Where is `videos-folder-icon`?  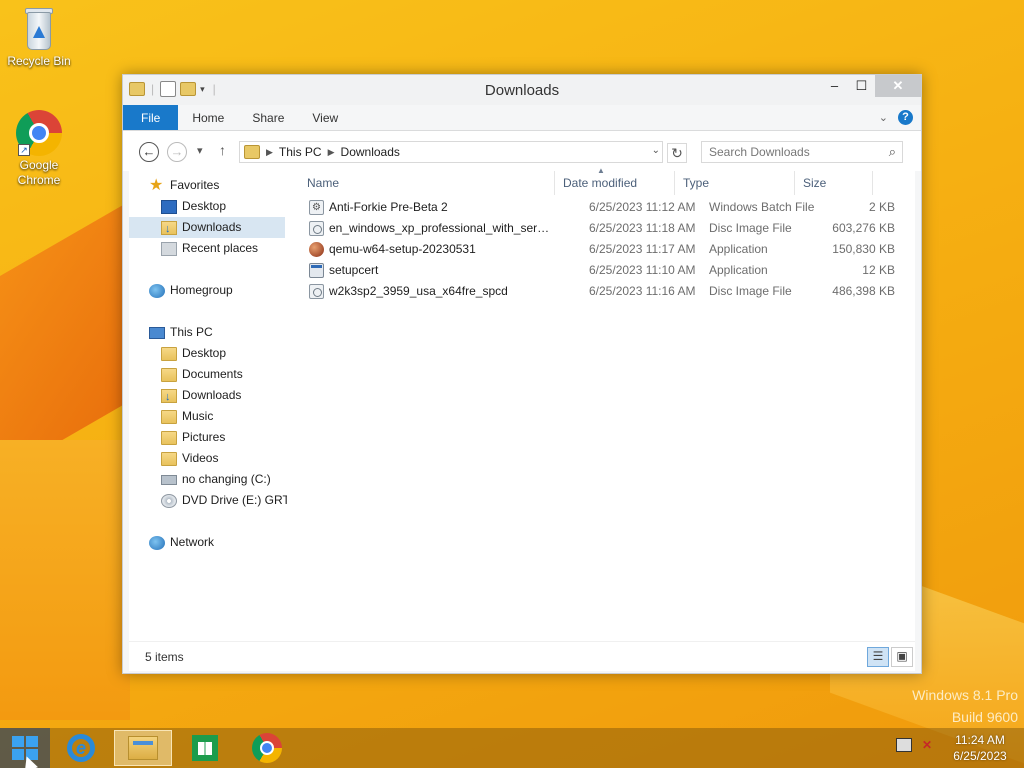 videos-folder-icon is located at coordinates (169, 458).